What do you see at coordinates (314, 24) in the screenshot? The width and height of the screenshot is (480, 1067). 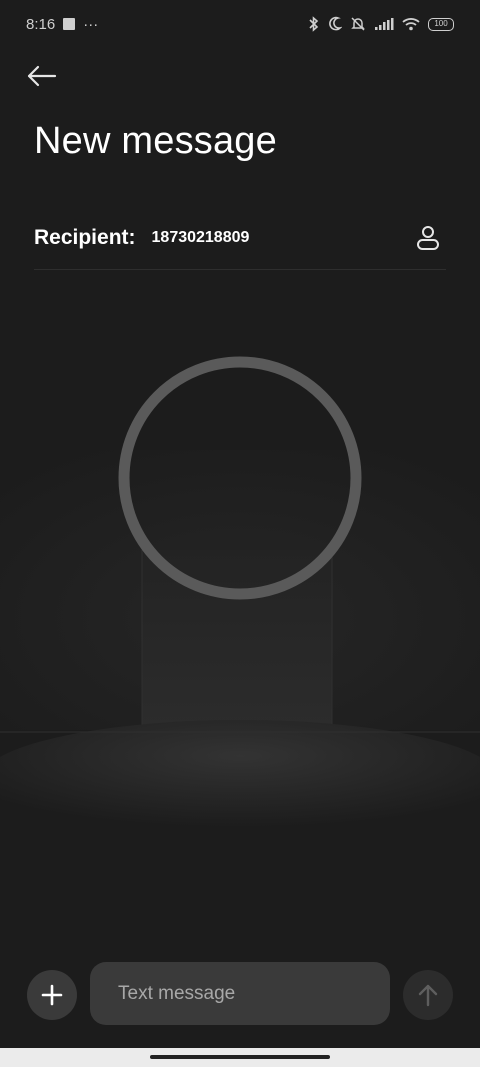 I see `bluetooth-icon` at bounding box center [314, 24].